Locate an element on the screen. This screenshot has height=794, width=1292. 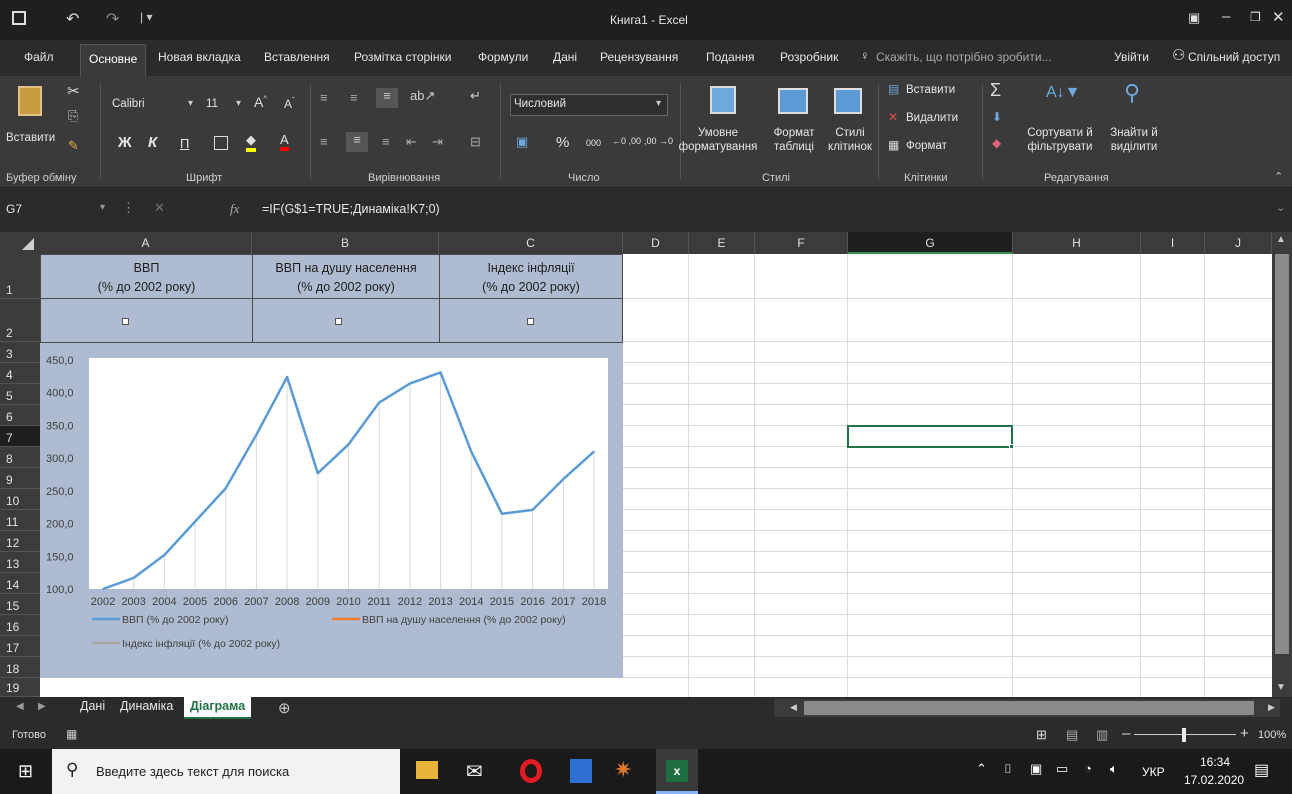
file-explorer-icon is located at coordinates (427, 770).